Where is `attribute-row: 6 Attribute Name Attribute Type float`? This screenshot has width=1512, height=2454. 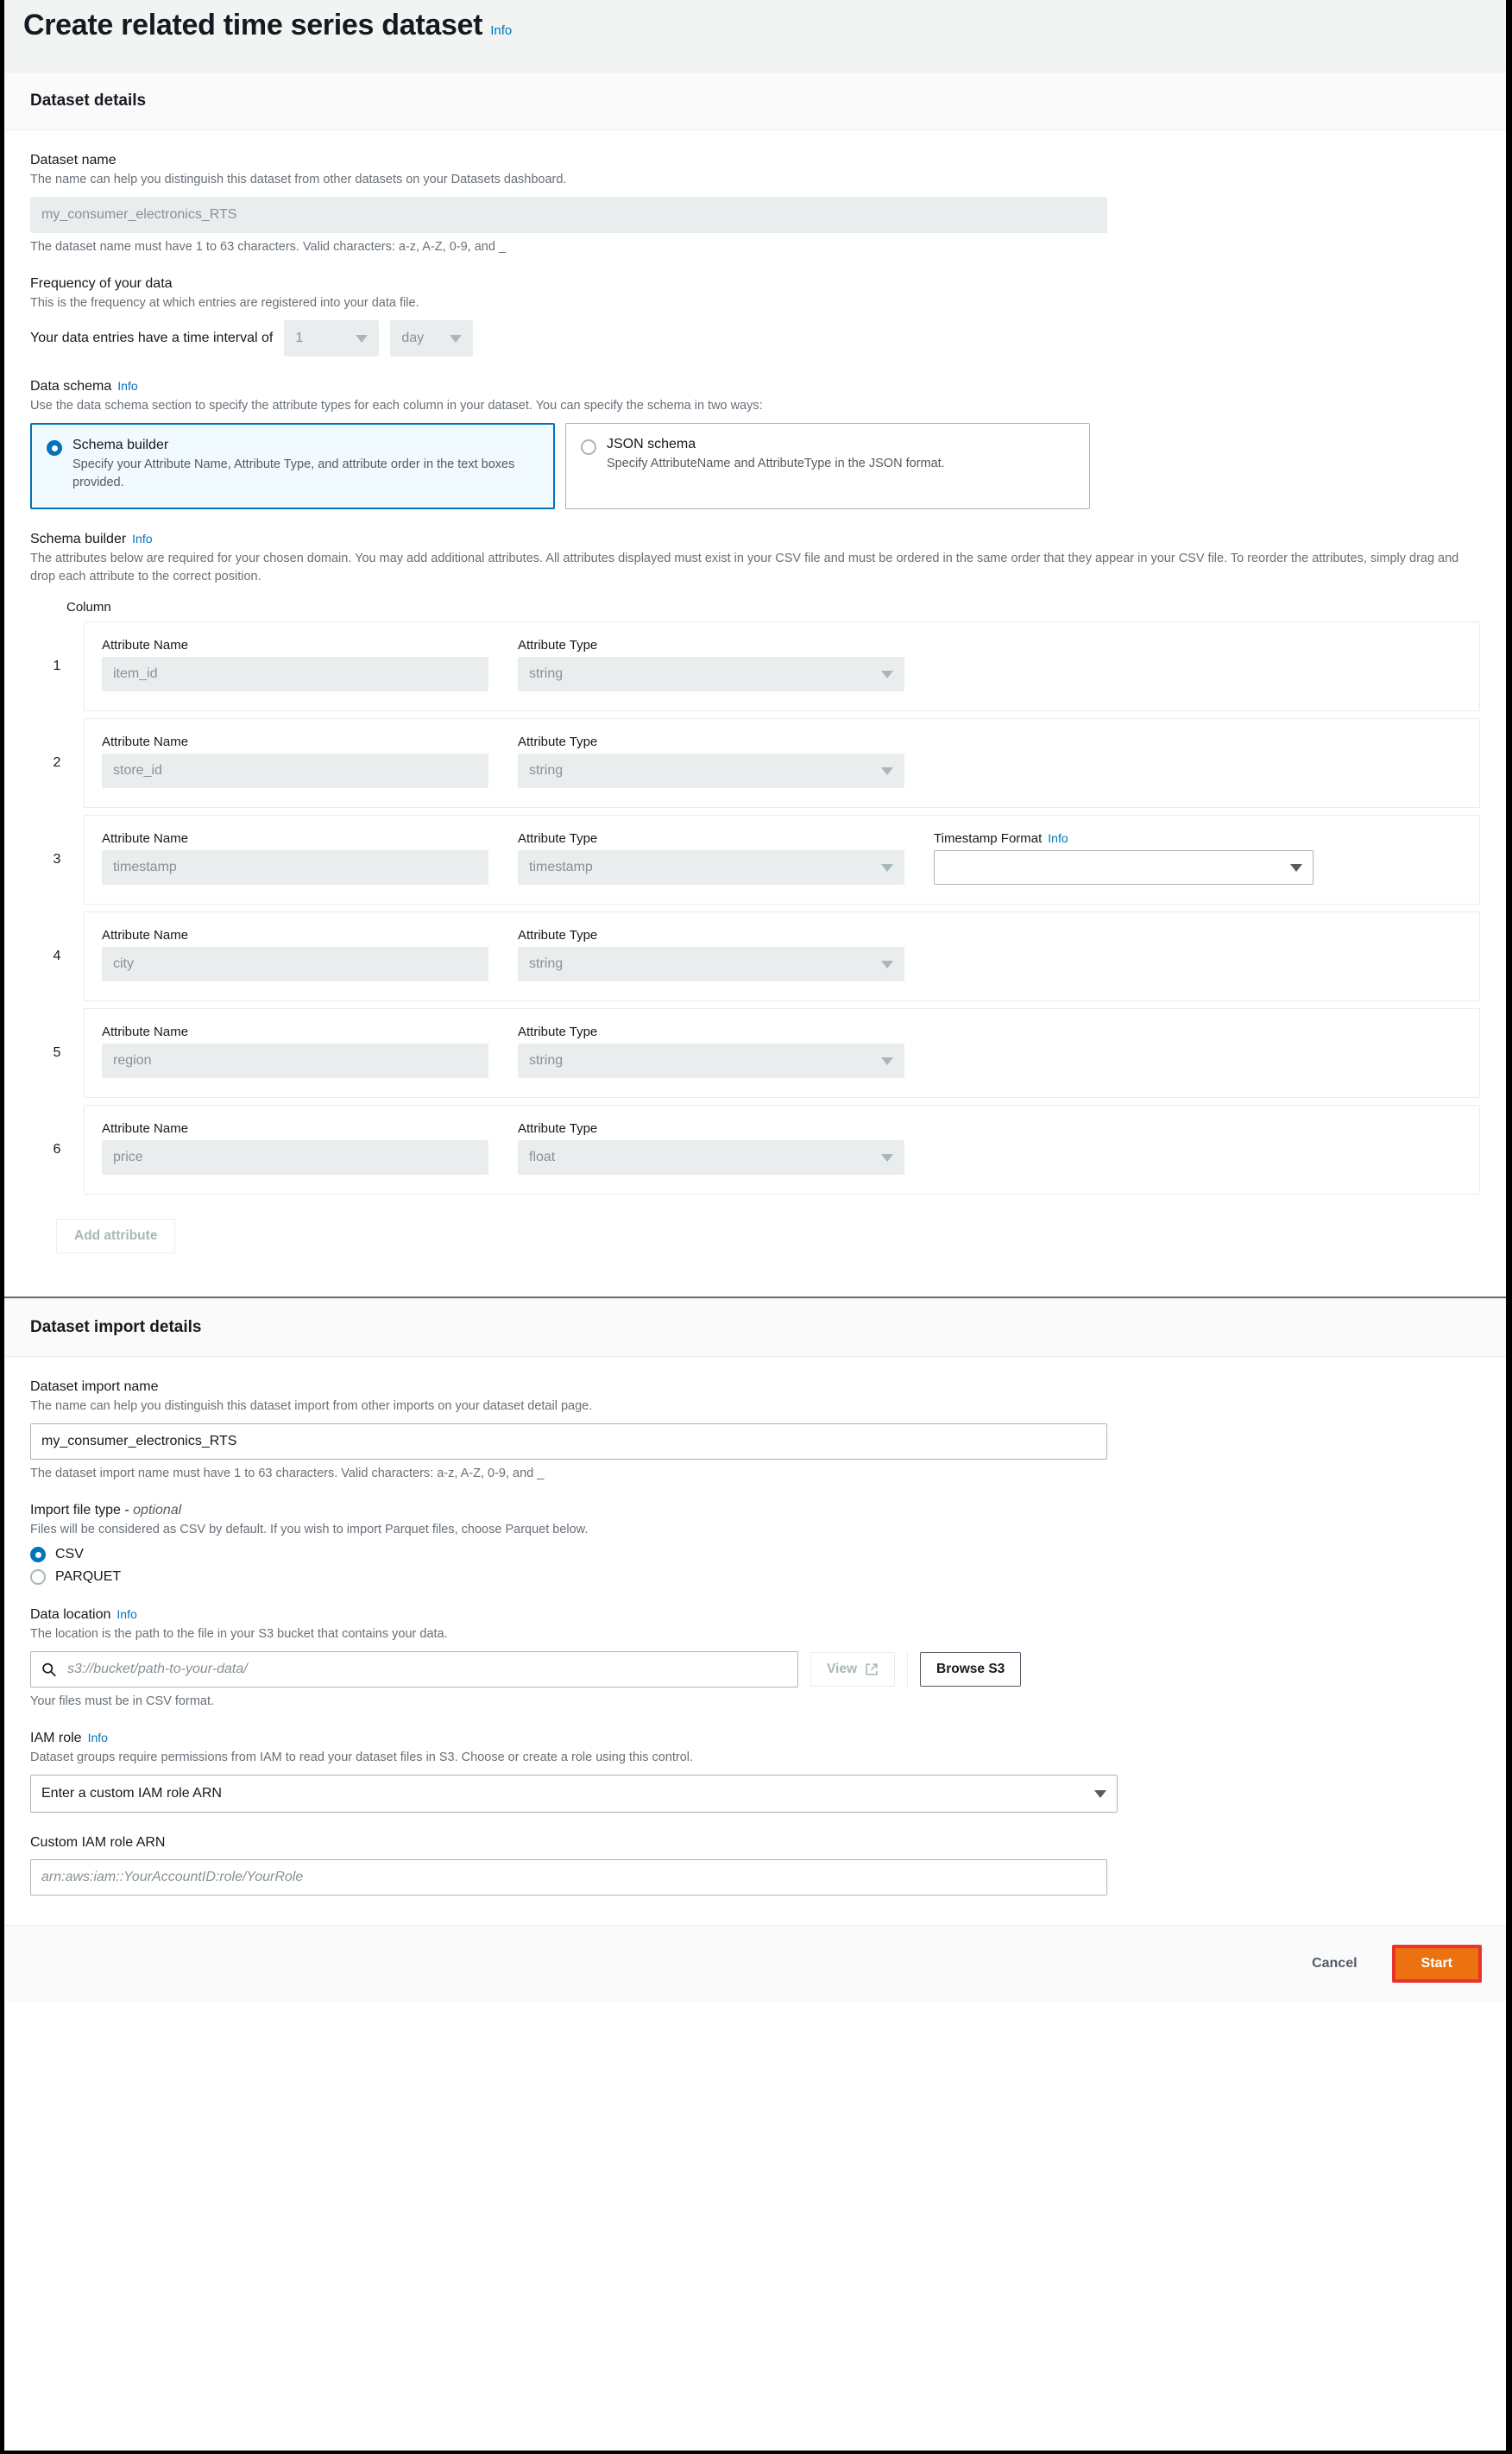 attribute-row: 6 Attribute Name Attribute Type float is located at coordinates (755, 1150).